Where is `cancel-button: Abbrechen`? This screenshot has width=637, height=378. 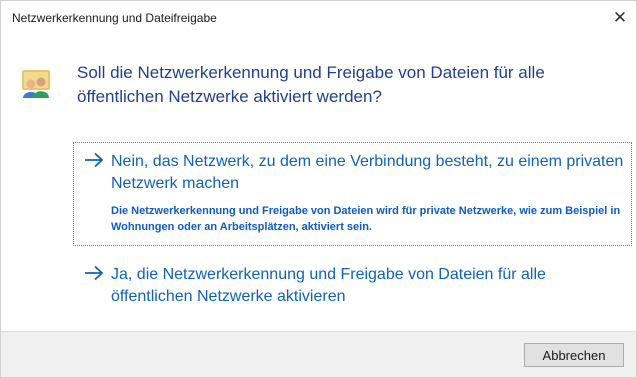
cancel-button: Abbrechen is located at coordinates (574, 355).